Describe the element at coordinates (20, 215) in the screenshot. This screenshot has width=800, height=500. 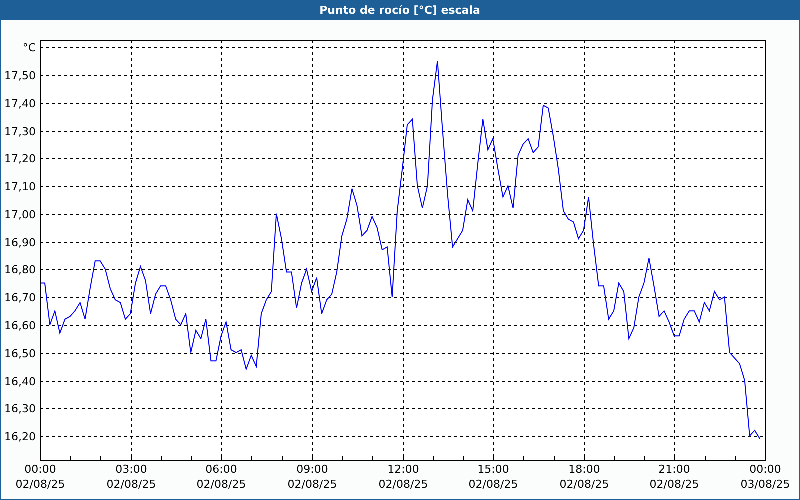
I see `y-axis-label: 17,00` at that location.